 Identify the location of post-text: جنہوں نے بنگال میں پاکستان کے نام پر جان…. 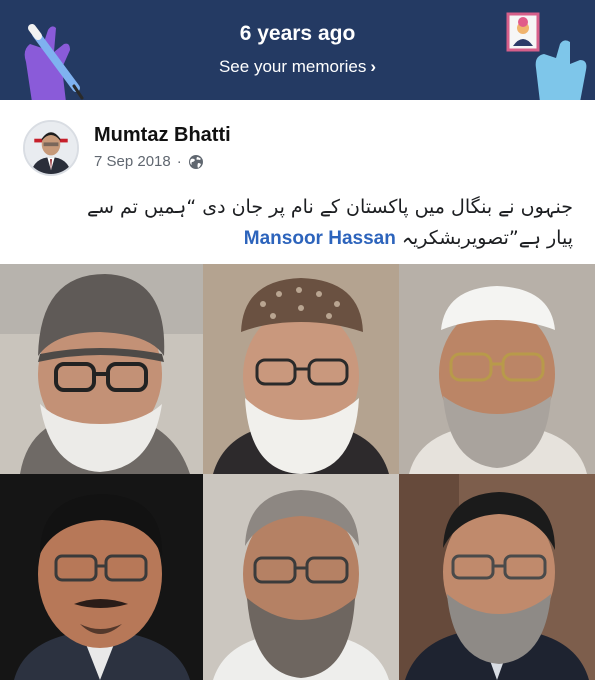
(297, 223).